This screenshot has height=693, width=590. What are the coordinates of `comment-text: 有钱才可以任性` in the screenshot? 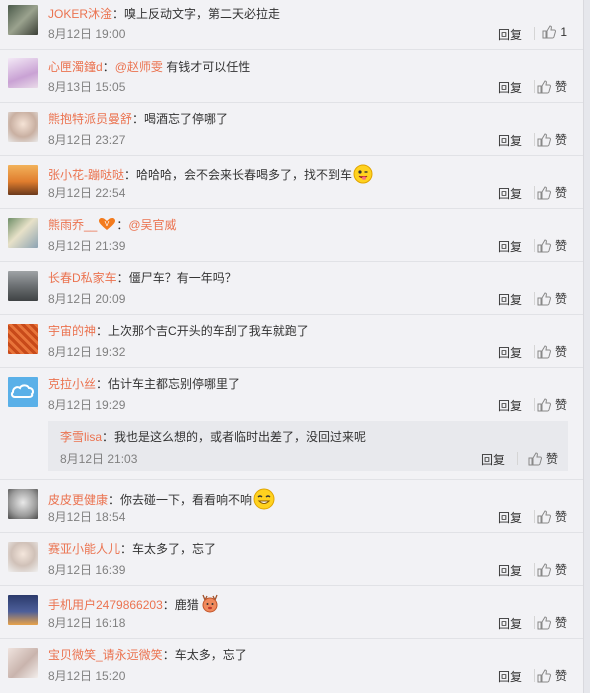 It's located at (206, 67).